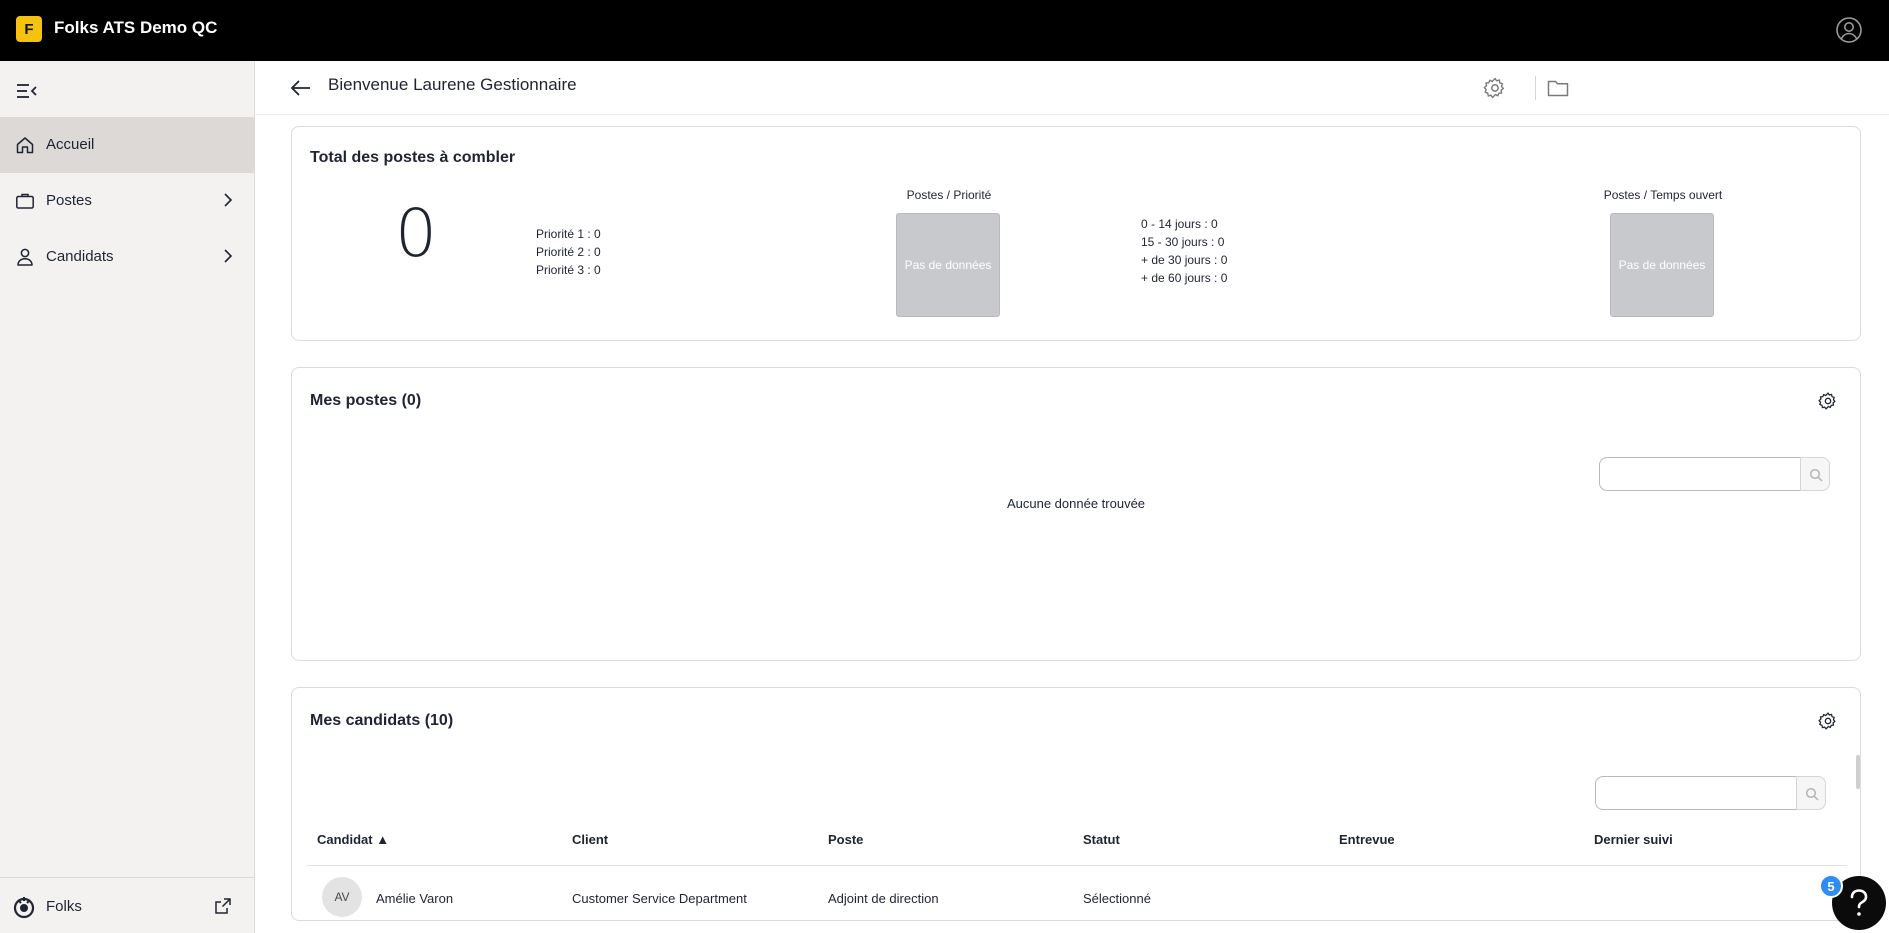 The height and width of the screenshot is (933, 1889). What do you see at coordinates (1101, 839) in the screenshot?
I see `column-header-statut: Statut` at bounding box center [1101, 839].